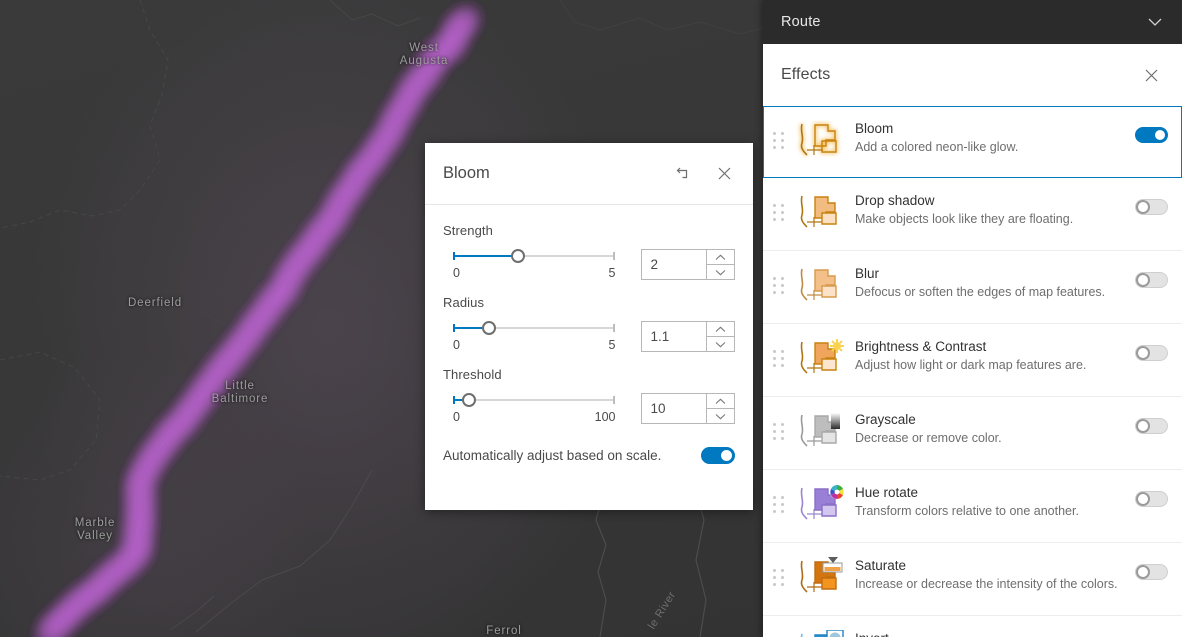  Describe the element at coordinates (867, 273) in the screenshot. I see `effect-name: Blur` at that location.